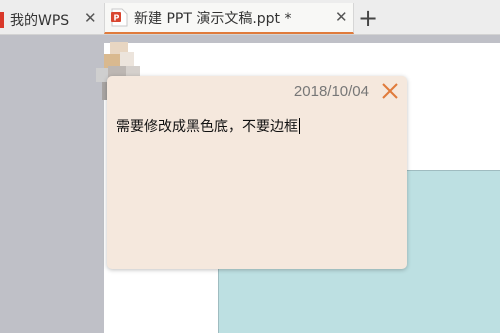  Describe the element at coordinates (2, 19) in the screenshot. I see `wps-logo-icon` at that location.